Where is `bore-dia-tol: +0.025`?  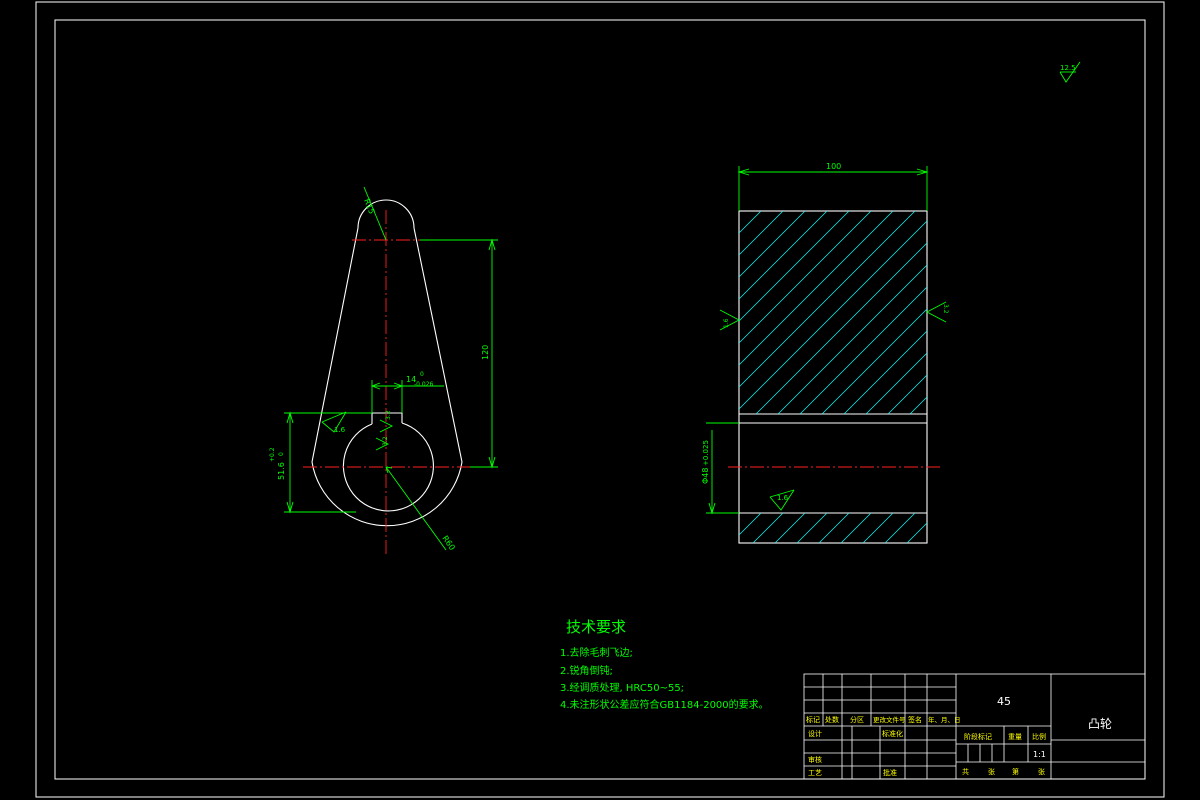 bore-dia-tol: +0.025 is located at coordinates (706, 453).